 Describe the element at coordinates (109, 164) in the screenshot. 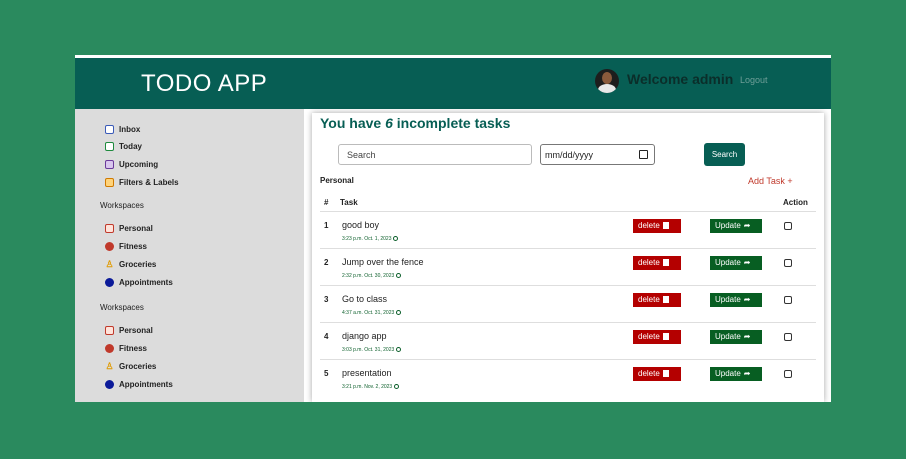

I see `calendar-upcoming-icon` at that location.